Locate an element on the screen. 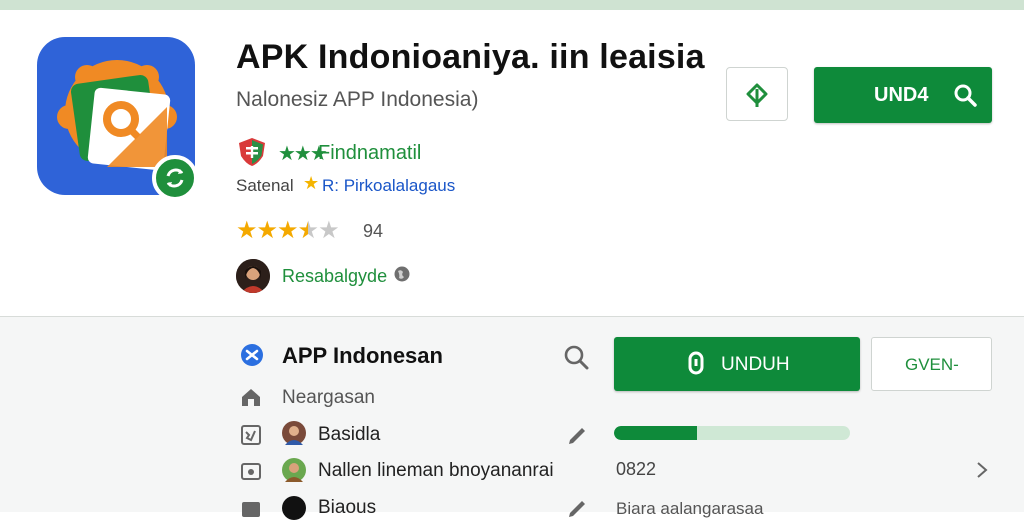  open-button: GVEN- is located at coordinates (931, 364).